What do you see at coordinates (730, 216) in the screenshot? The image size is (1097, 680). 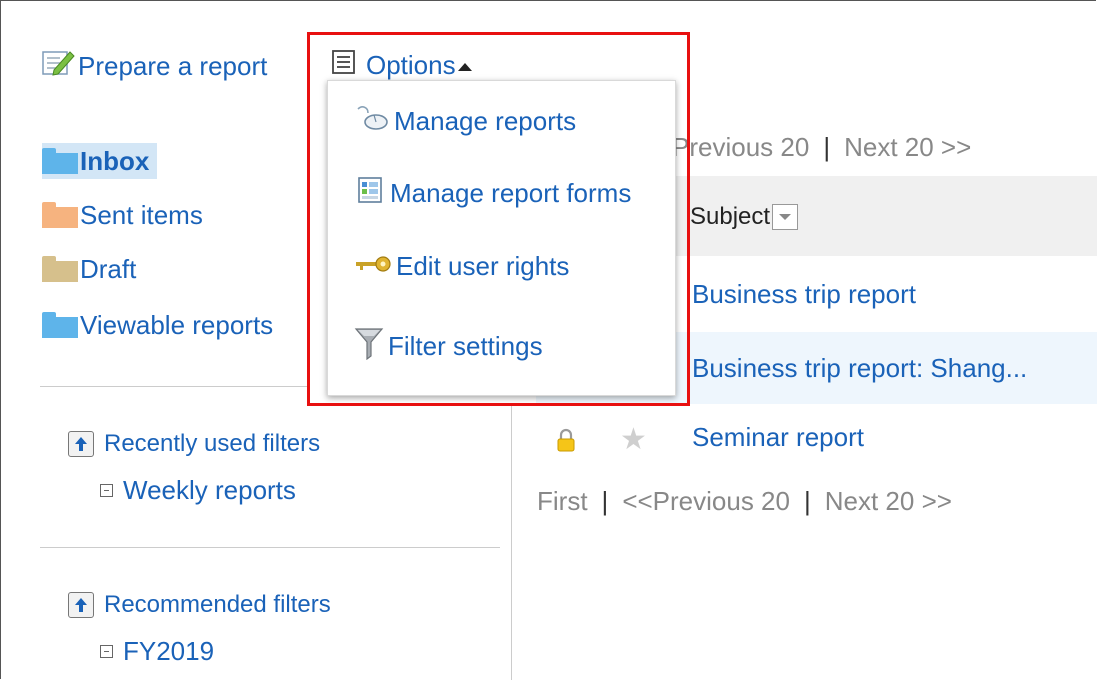 I see `subject-header-label: Subject` at bounding box center [730, 216].